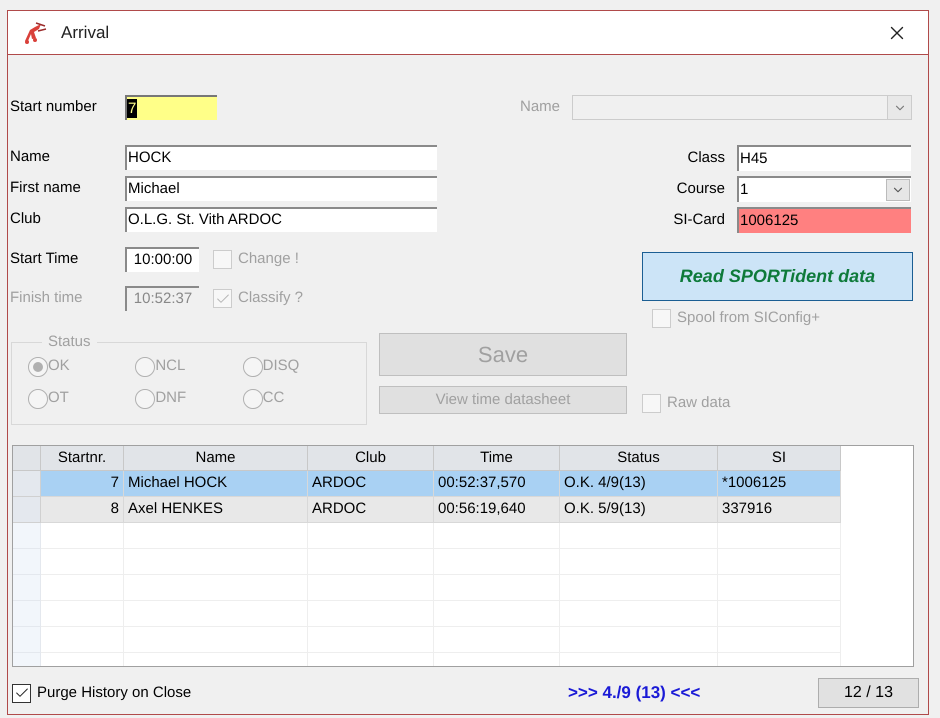 The width and height of the screenshot is (940, 718). I want to click on column-header: Club, so click(371, 458).